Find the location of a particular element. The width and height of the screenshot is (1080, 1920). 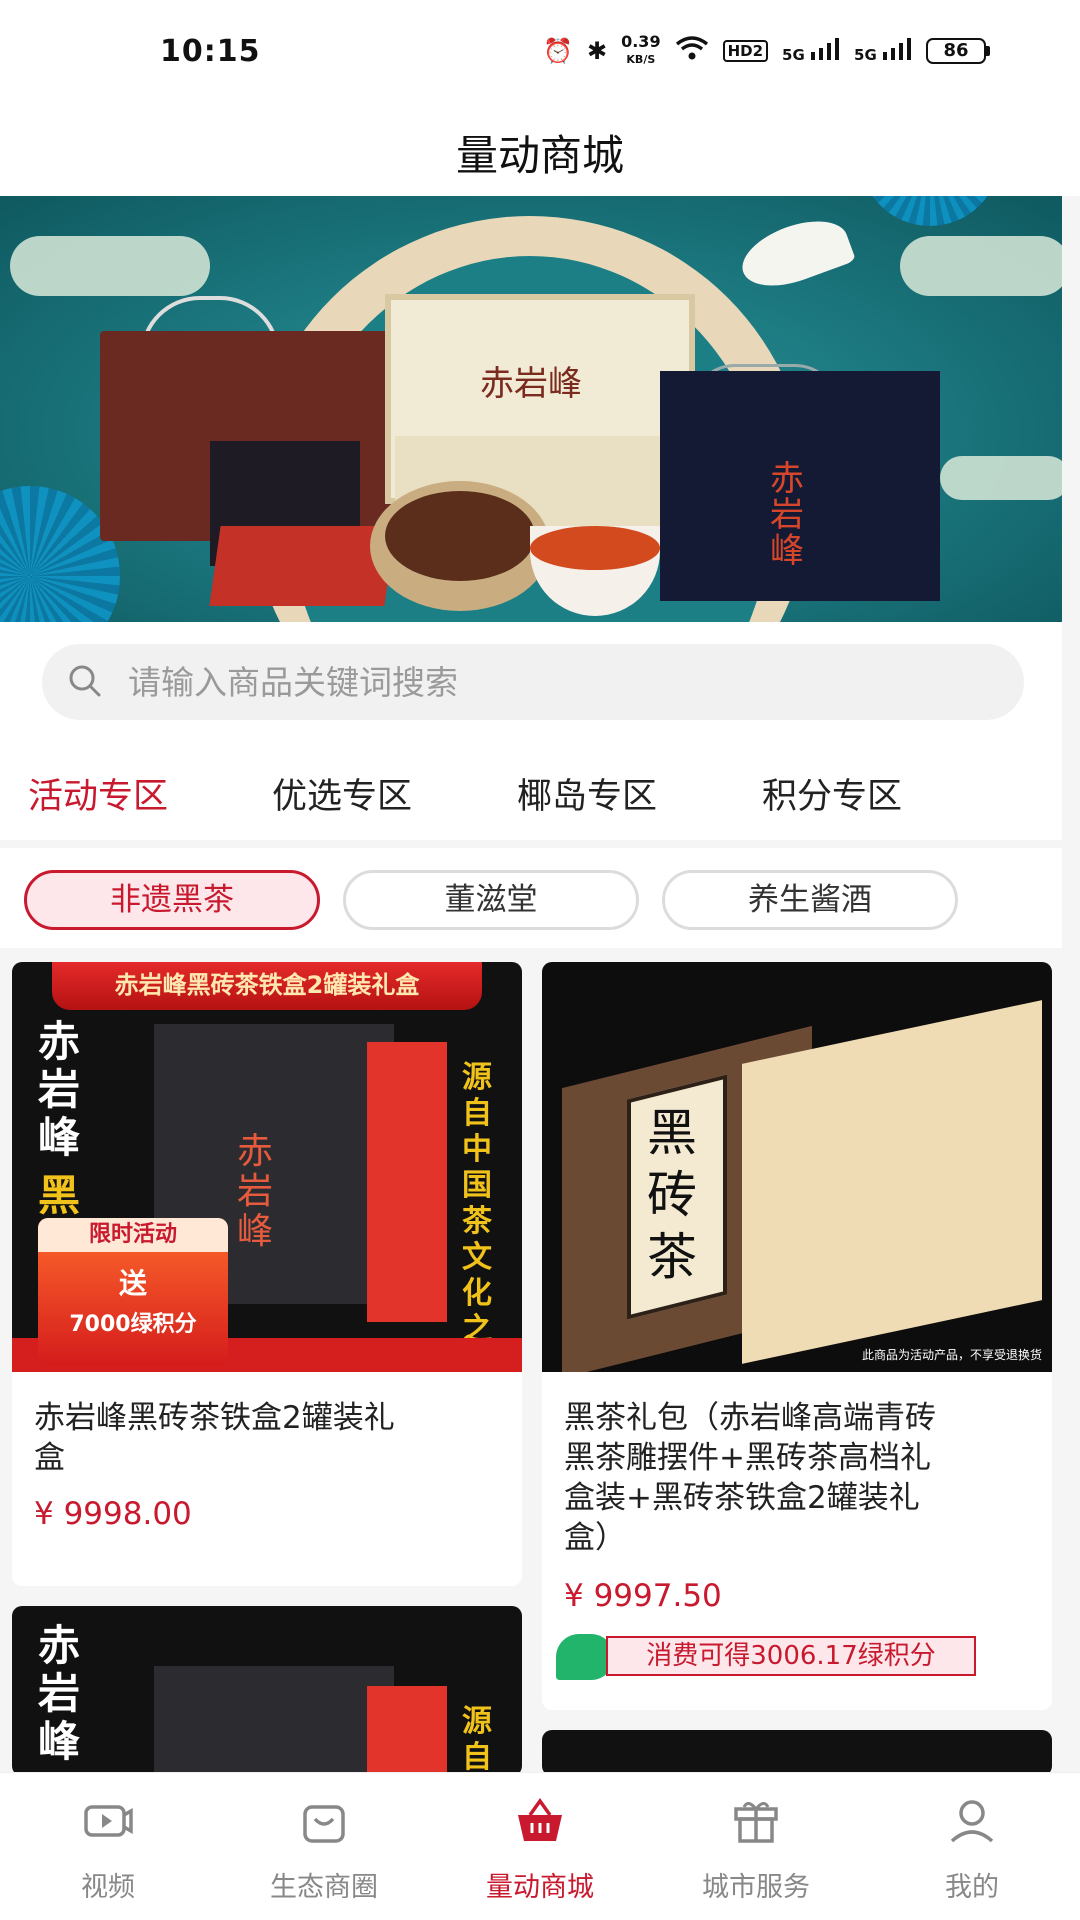

signal-label-2: 5G is located at coordinates (865, 55).